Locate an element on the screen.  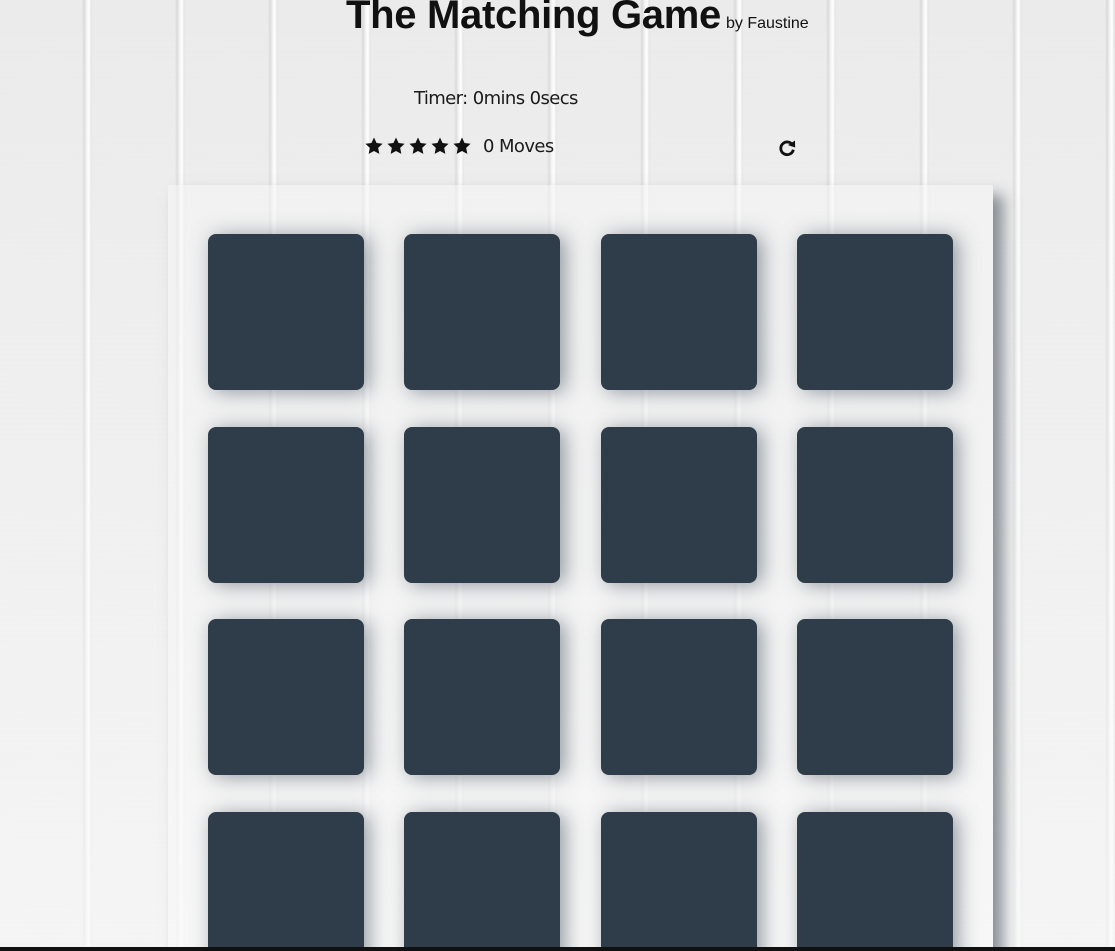
star-rating is located at coordinates (418, 146).